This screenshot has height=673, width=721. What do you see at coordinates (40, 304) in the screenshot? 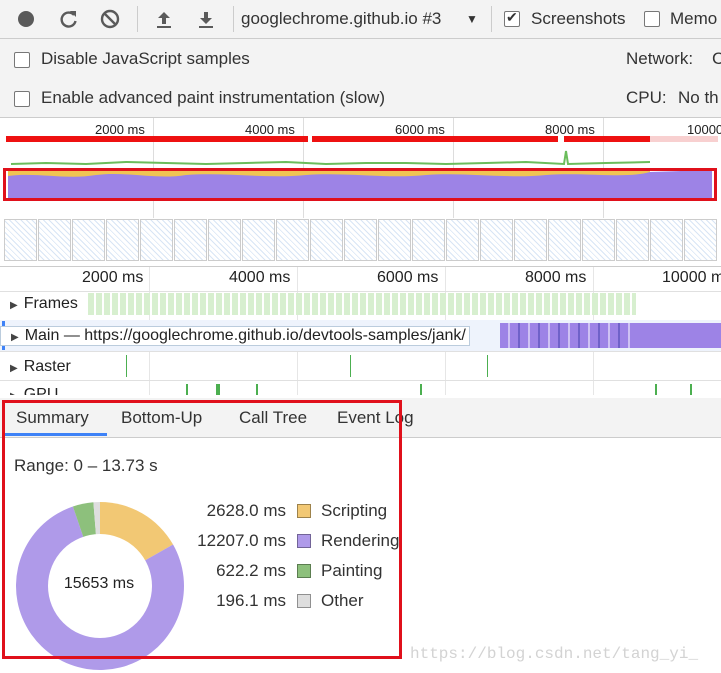
I see `track-frames: ▶ Frames` at bounding box center [40, 304].